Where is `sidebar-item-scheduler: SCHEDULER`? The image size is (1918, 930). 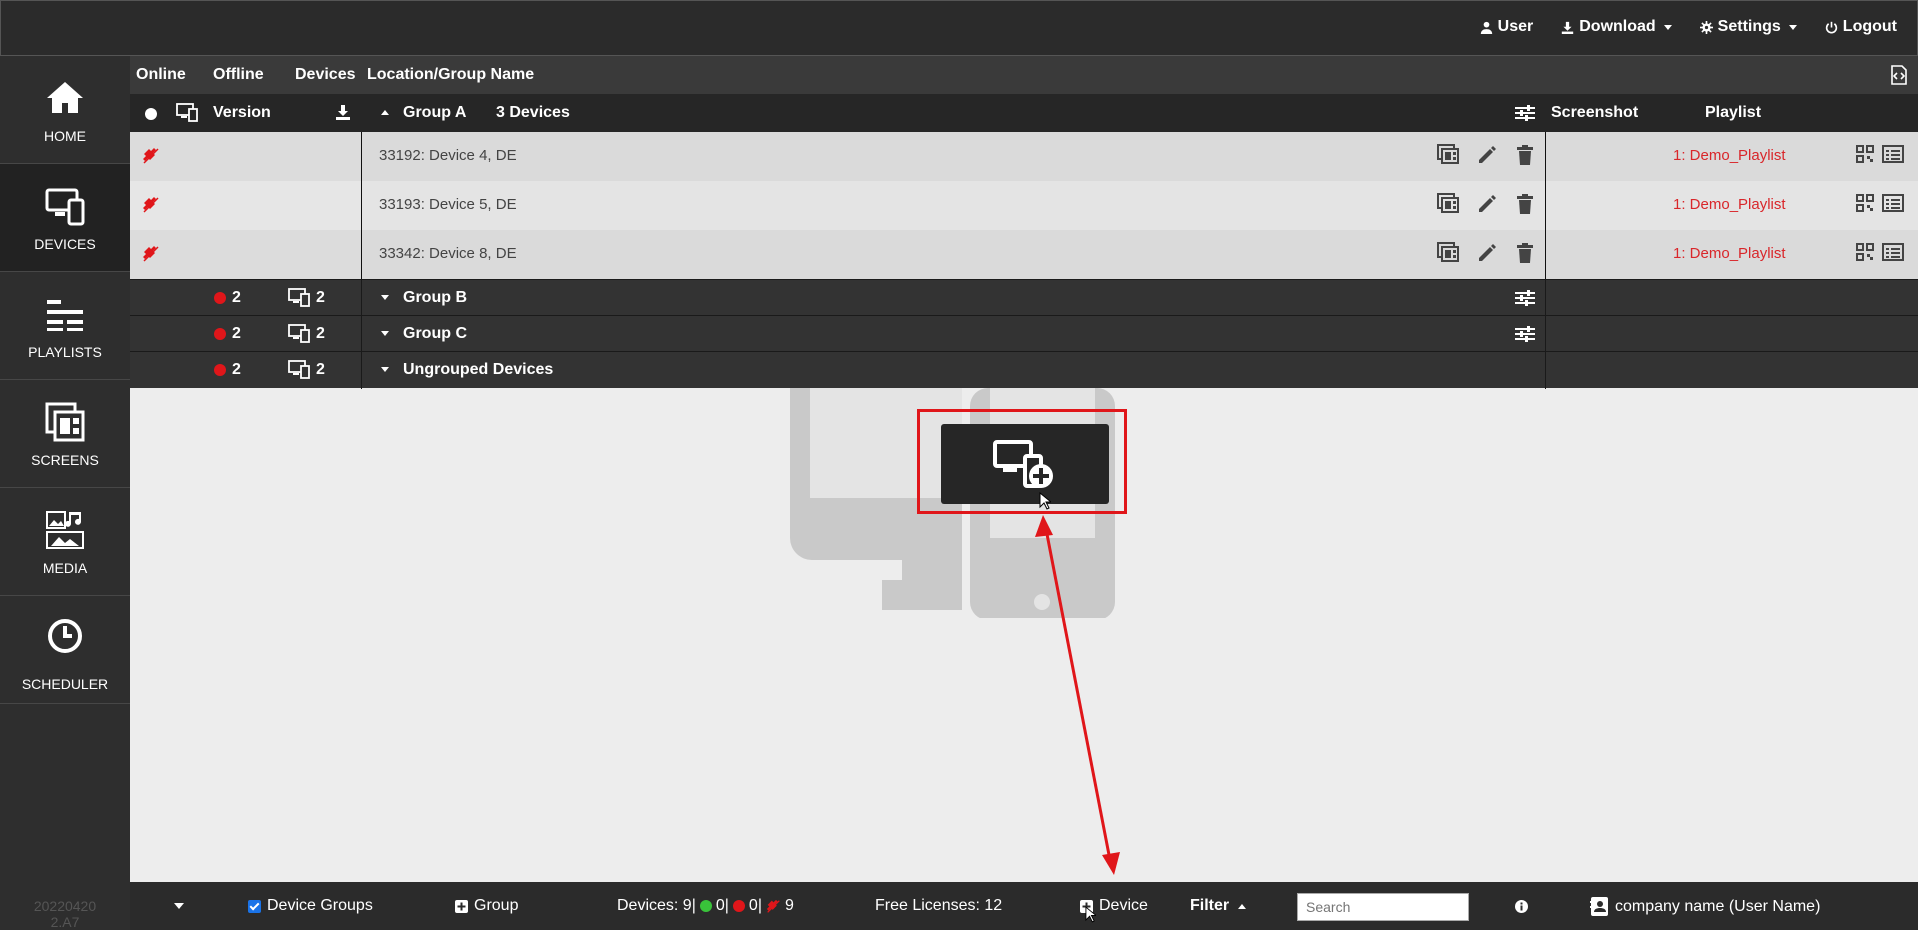
sidebar-item-scheduler: SCHEDULER is located at coordinates (65, 650).